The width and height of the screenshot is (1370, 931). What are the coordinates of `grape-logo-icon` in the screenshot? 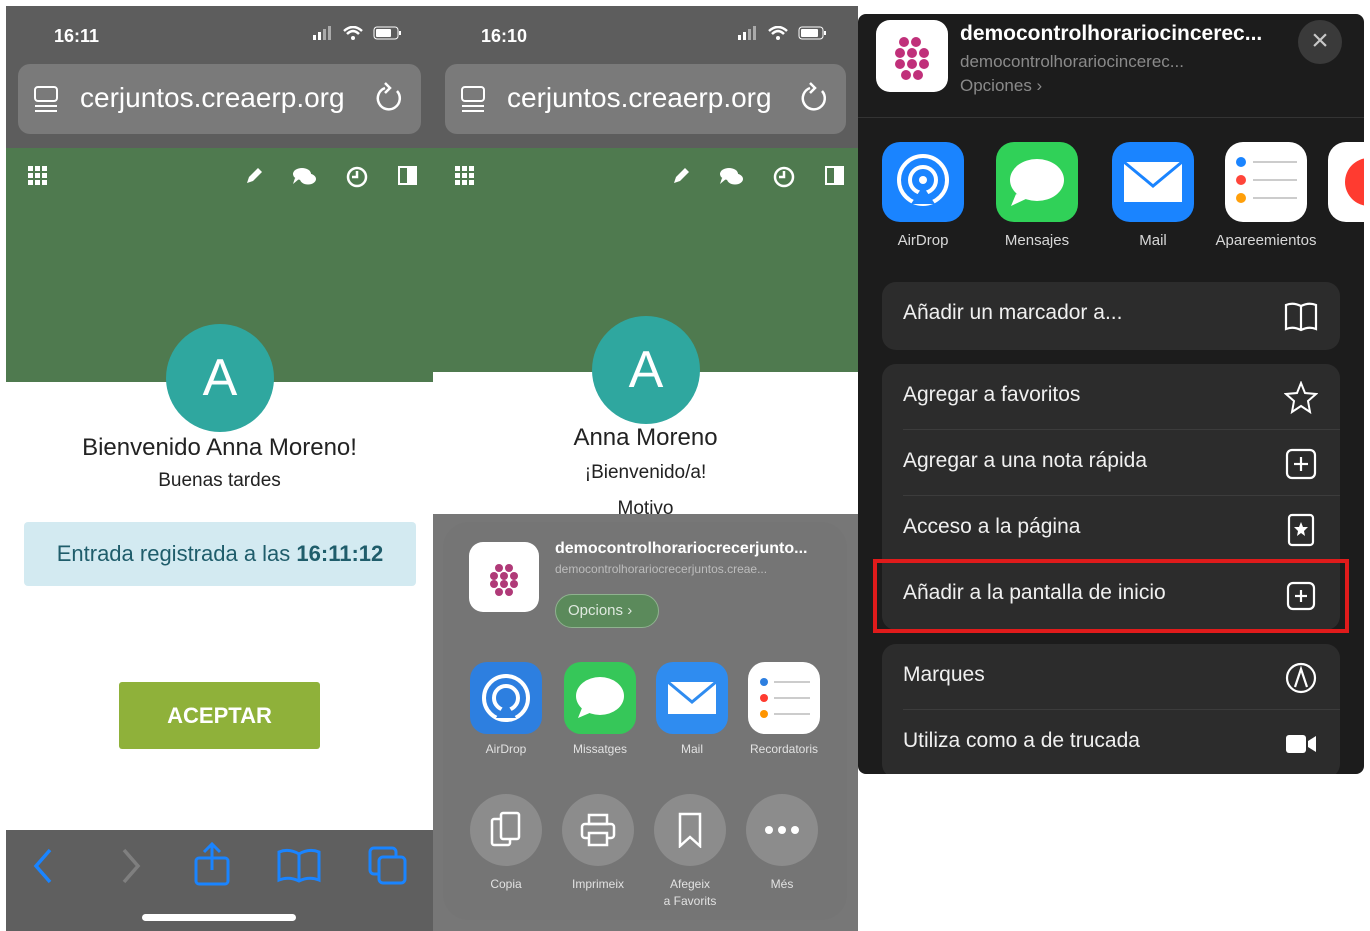 It's located at (504, 580).